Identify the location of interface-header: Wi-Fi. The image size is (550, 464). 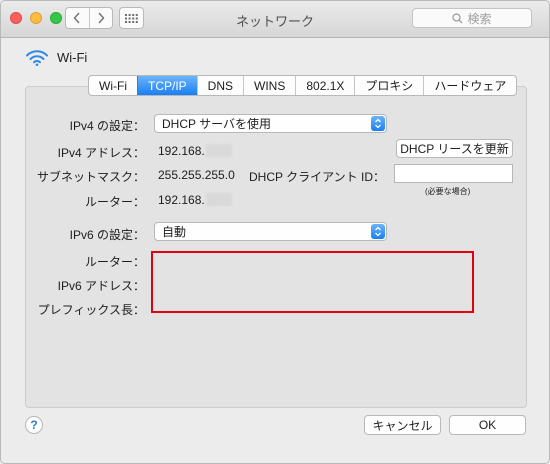
(56, 57).